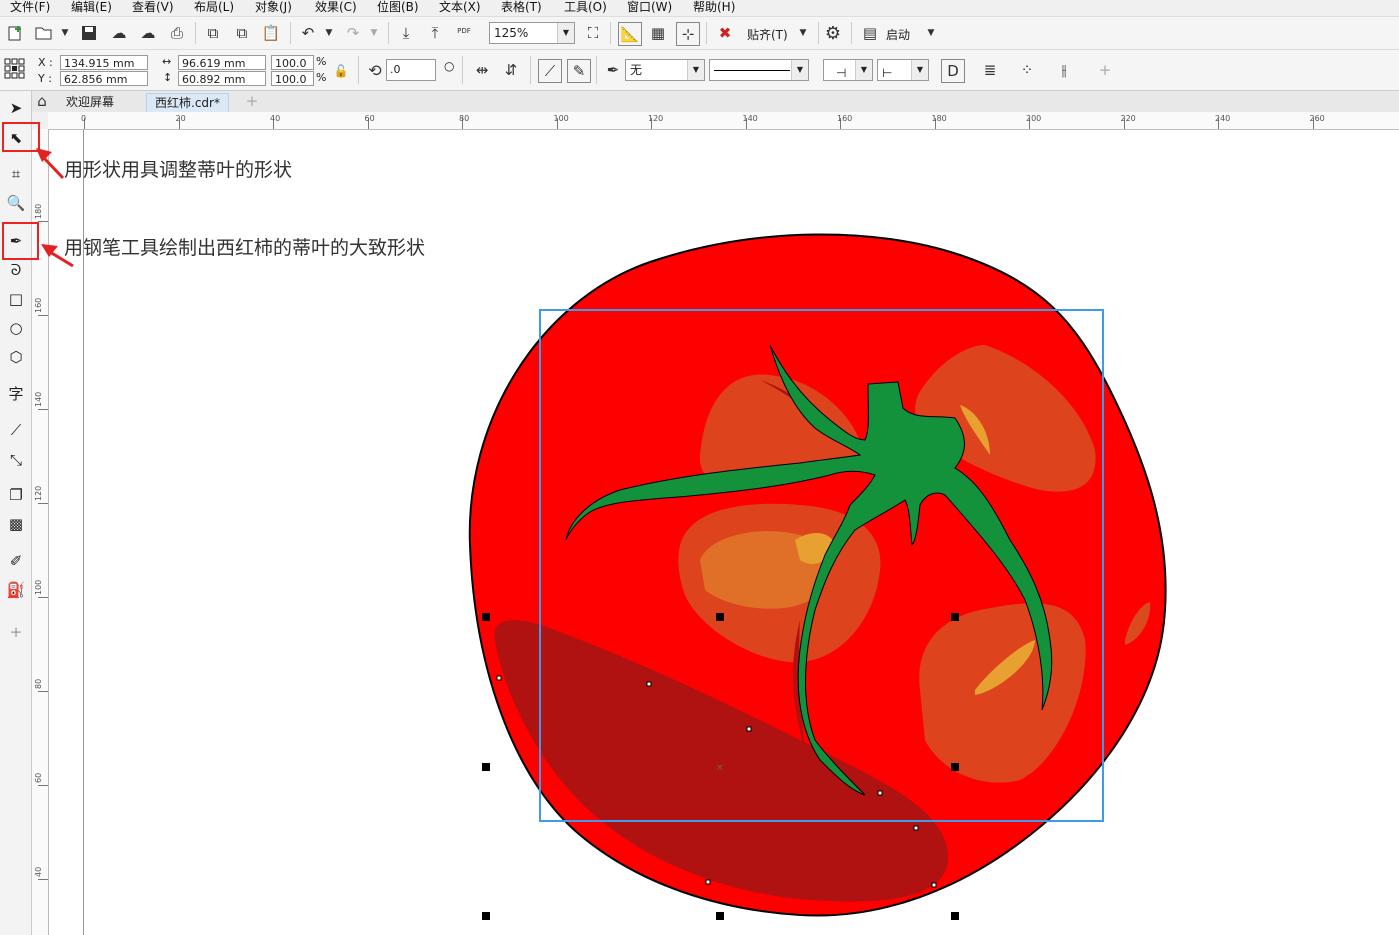 The width and height of the screenshot is (1399, 935). What do you see at coordinates (411, 70) in the screenshot?
I see `rotation-angle-field: .0` at bounding box center [411, 70].